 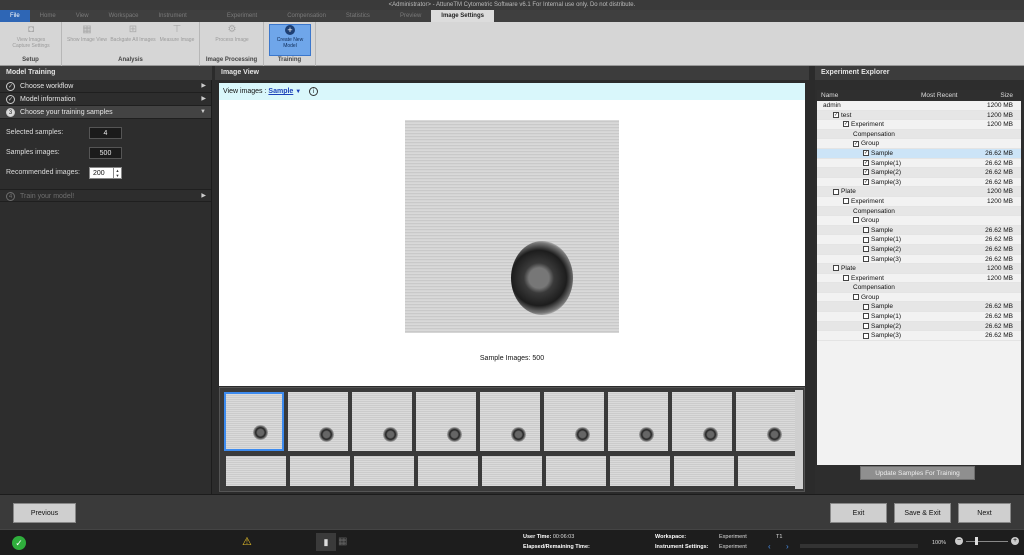 I want to click on tab-compensation: Compensation, so click(x=301, y=16).